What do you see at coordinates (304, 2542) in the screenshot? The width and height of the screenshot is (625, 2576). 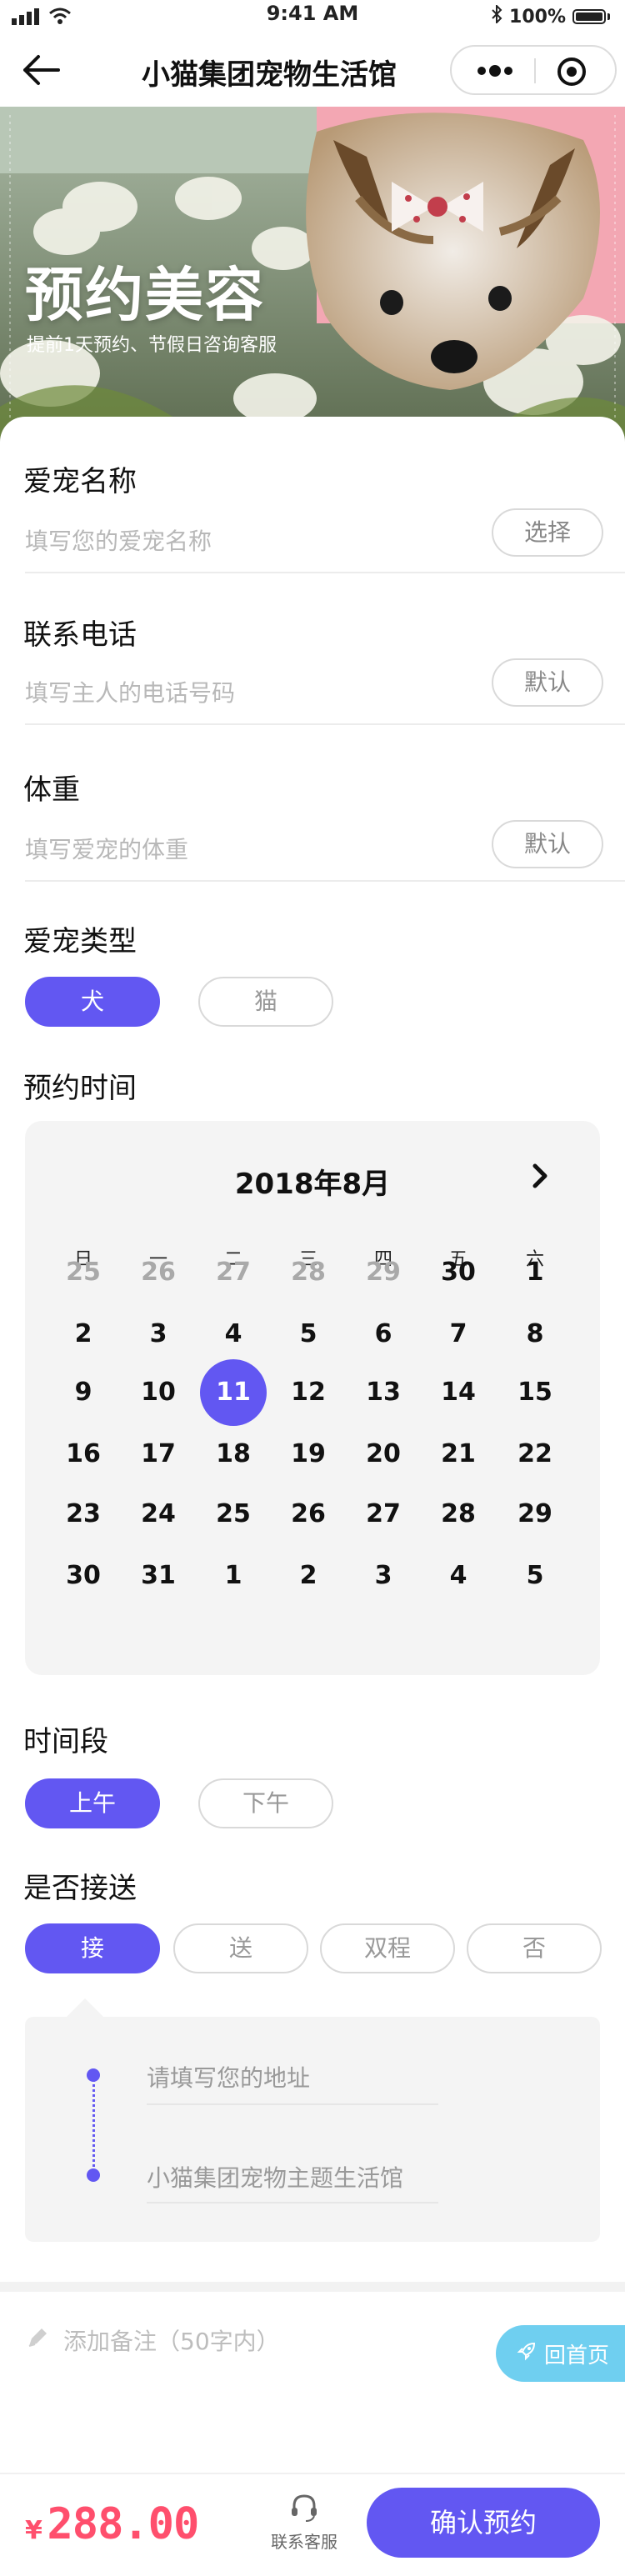 I see `customer-service-label: 联系客服` at bounding box center [304, 2542].